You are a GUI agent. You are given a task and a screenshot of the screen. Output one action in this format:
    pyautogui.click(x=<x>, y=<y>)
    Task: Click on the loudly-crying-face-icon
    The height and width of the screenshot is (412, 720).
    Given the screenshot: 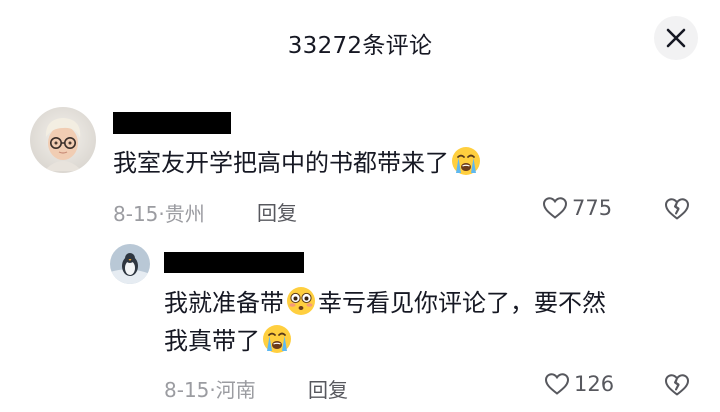 What is the action you would take?
    pyautogui.click(x=277, y=339)
    